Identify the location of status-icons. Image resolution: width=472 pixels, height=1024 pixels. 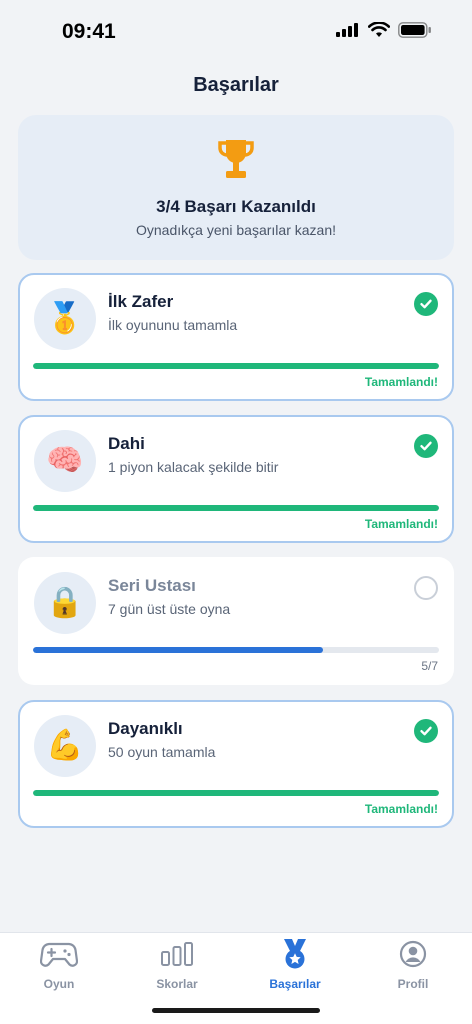
(384, 30).